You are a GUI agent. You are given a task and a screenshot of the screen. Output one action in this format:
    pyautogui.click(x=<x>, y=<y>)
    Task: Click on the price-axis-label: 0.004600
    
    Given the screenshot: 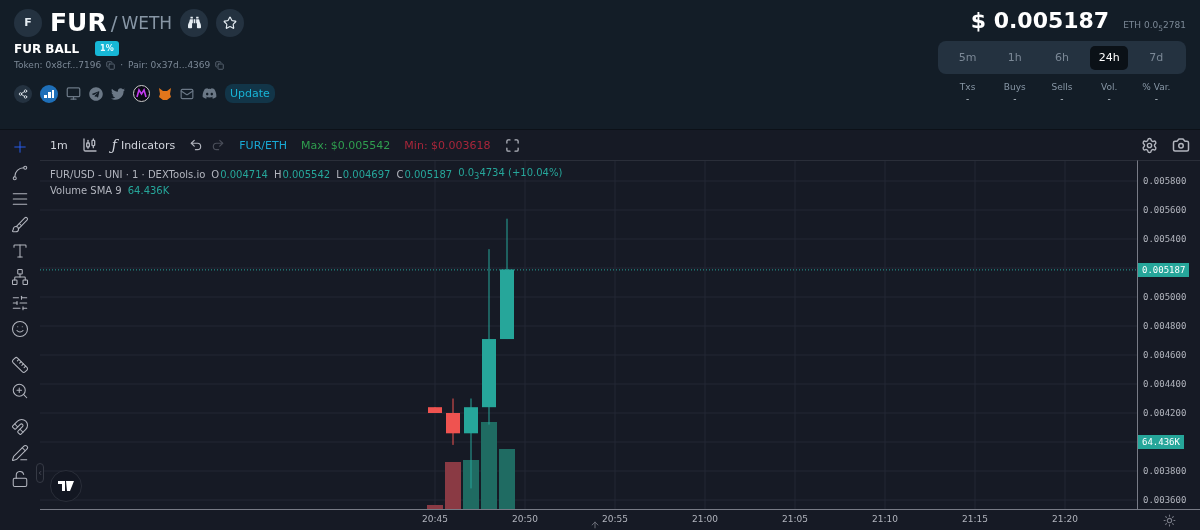 What is the action you would take?
    pyautogui.click(x=1165, y=355)
    